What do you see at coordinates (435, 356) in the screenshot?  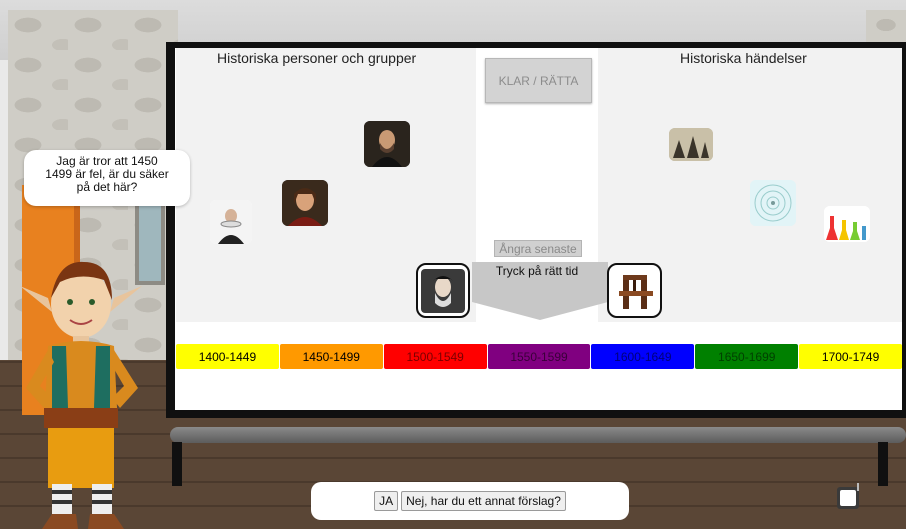 I see `timeline-cell-1500: 1500-1549` at bounding box center [435, 356].